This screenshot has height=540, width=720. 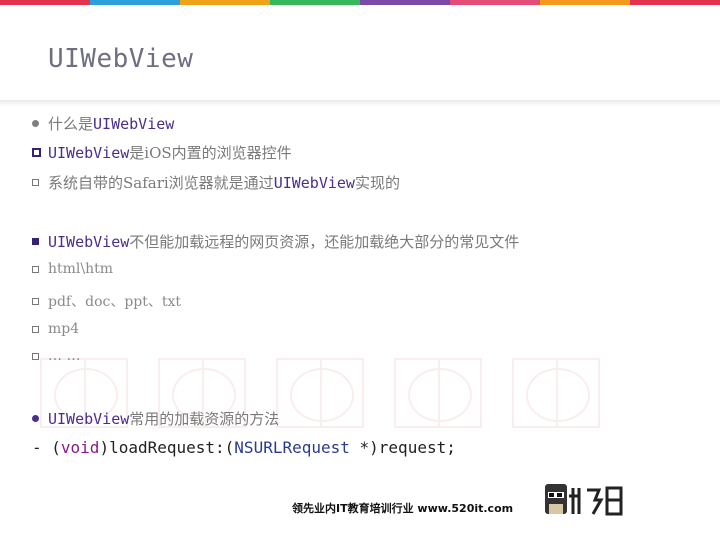 I want to click on bullet-line: mp4, so click(x=55, y=329).